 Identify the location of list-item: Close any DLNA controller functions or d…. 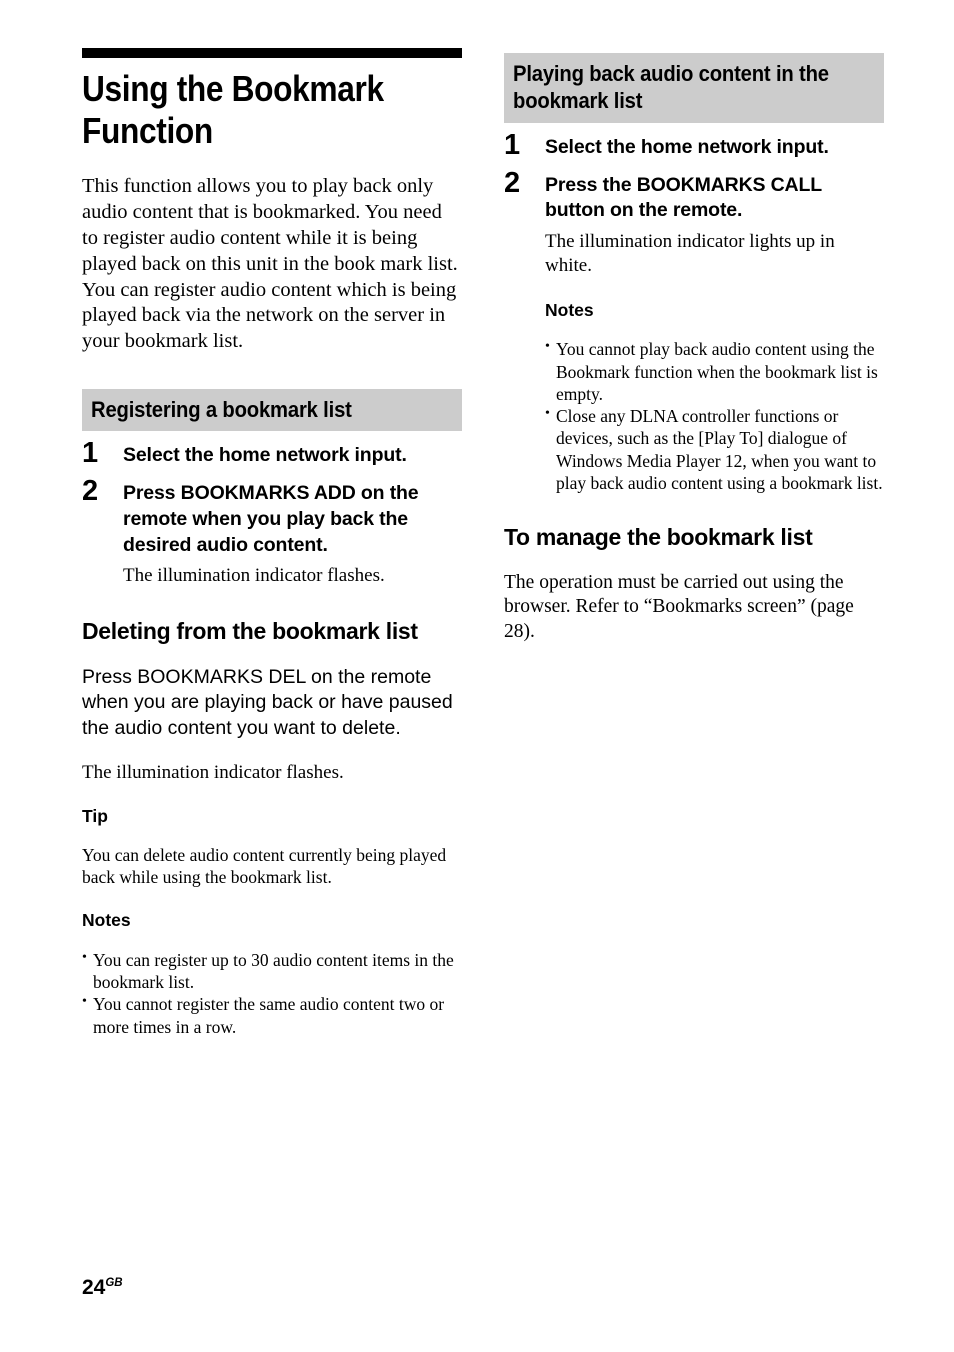
(720, 449).